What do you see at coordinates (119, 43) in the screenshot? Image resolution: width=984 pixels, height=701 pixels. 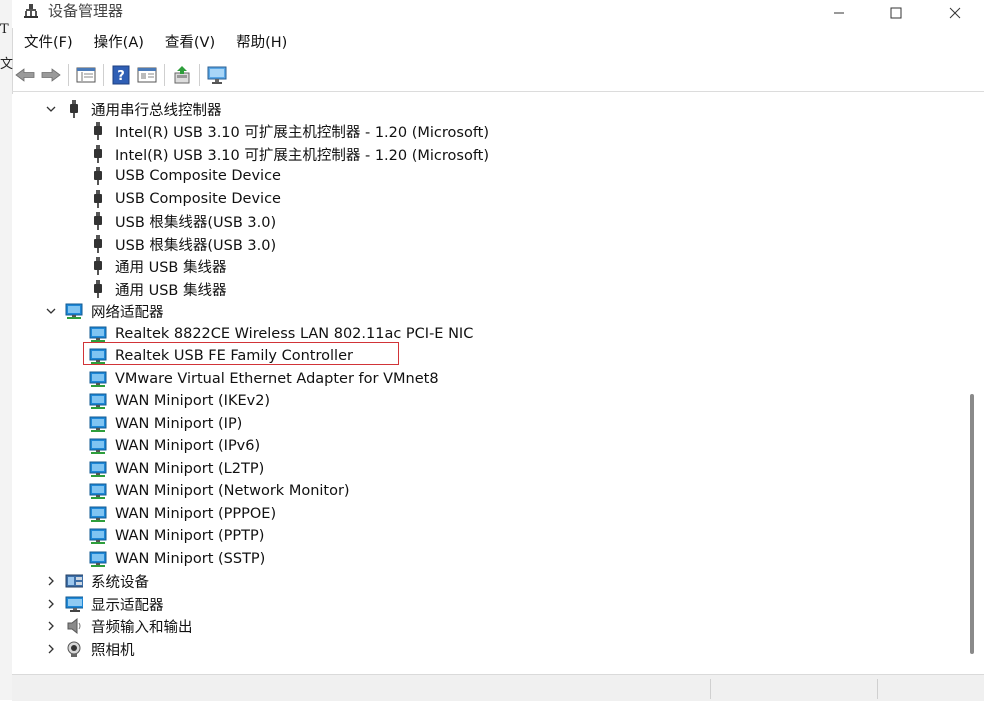 I see `menu-action: 操作(A)` at bounding box center [119, 43].